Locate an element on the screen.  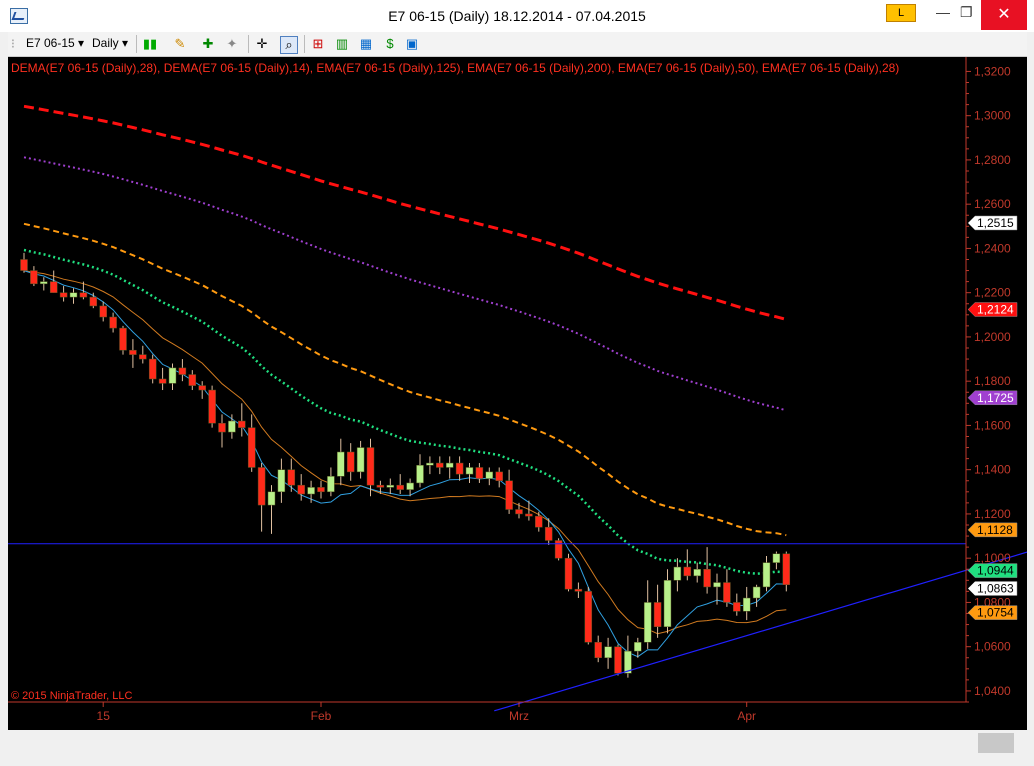
price-label-text: 1,1128 is located at coordinates (995, 530).